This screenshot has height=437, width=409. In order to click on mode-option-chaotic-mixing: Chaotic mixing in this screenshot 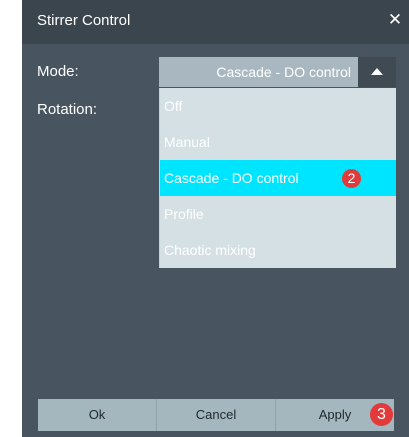, I will do `click(278, 250)`.